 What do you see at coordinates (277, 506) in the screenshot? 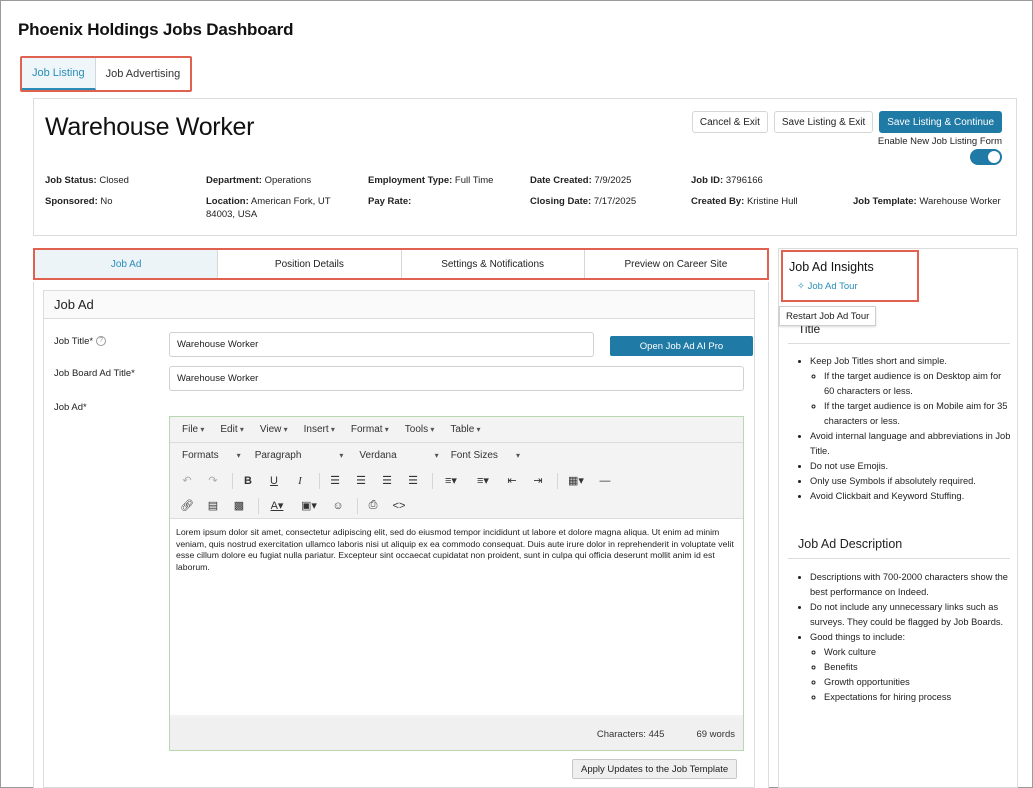
I see `text-color-icon: A▾` at bounding box center [277, 506].